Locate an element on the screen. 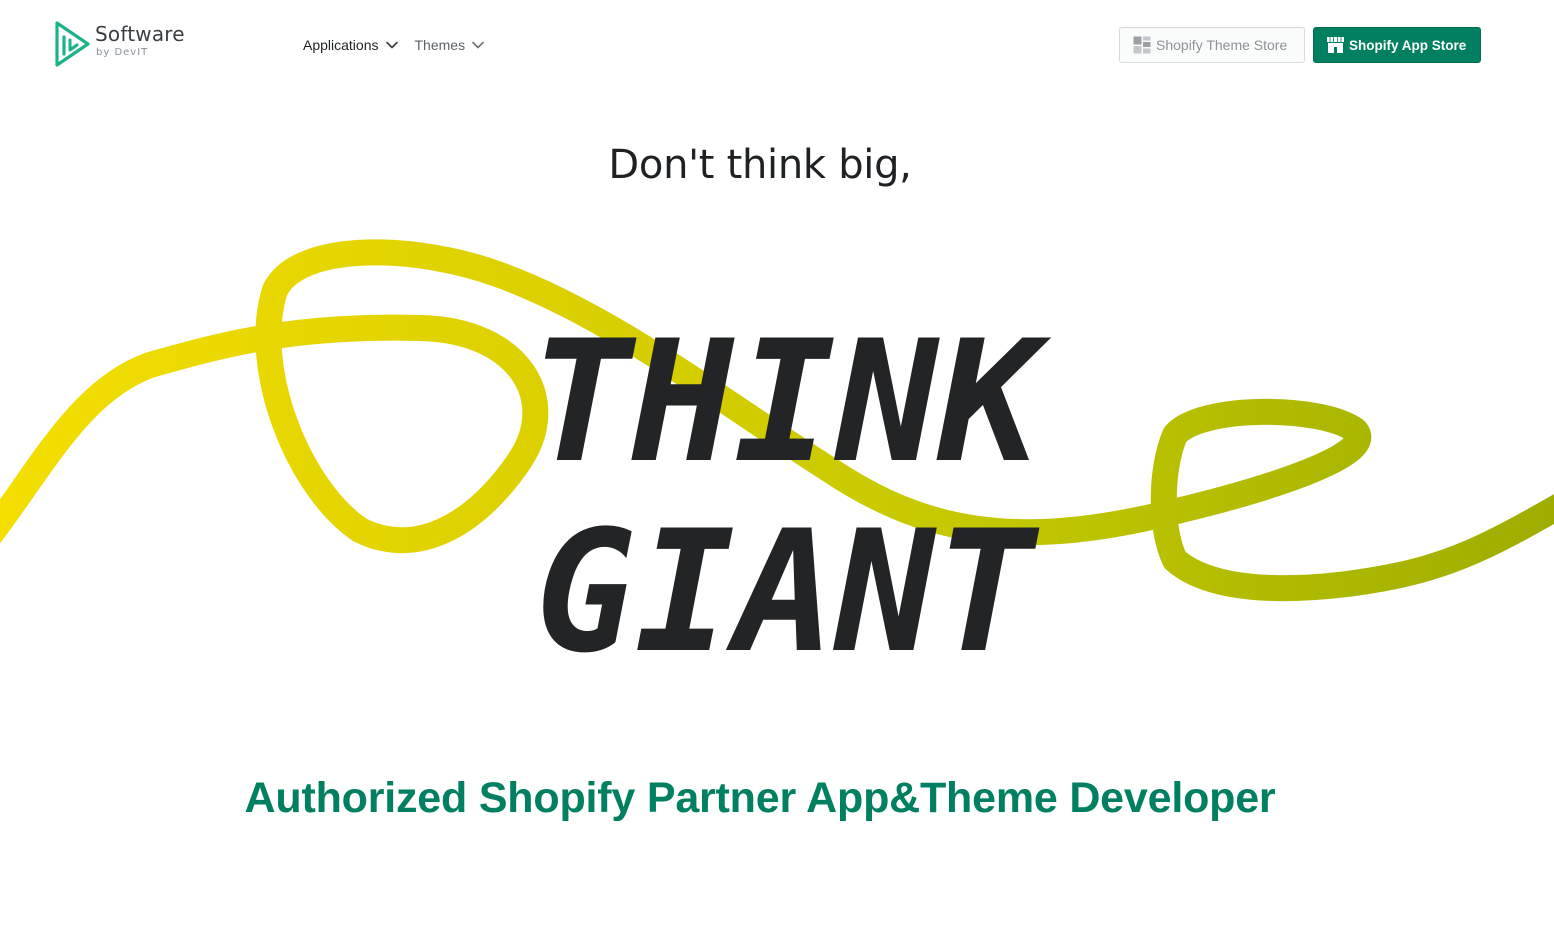 The width and height of the screenshot is (1554, 929). shopify-app-store-button: Shopify App Store is located at coordinates (1397, 45).